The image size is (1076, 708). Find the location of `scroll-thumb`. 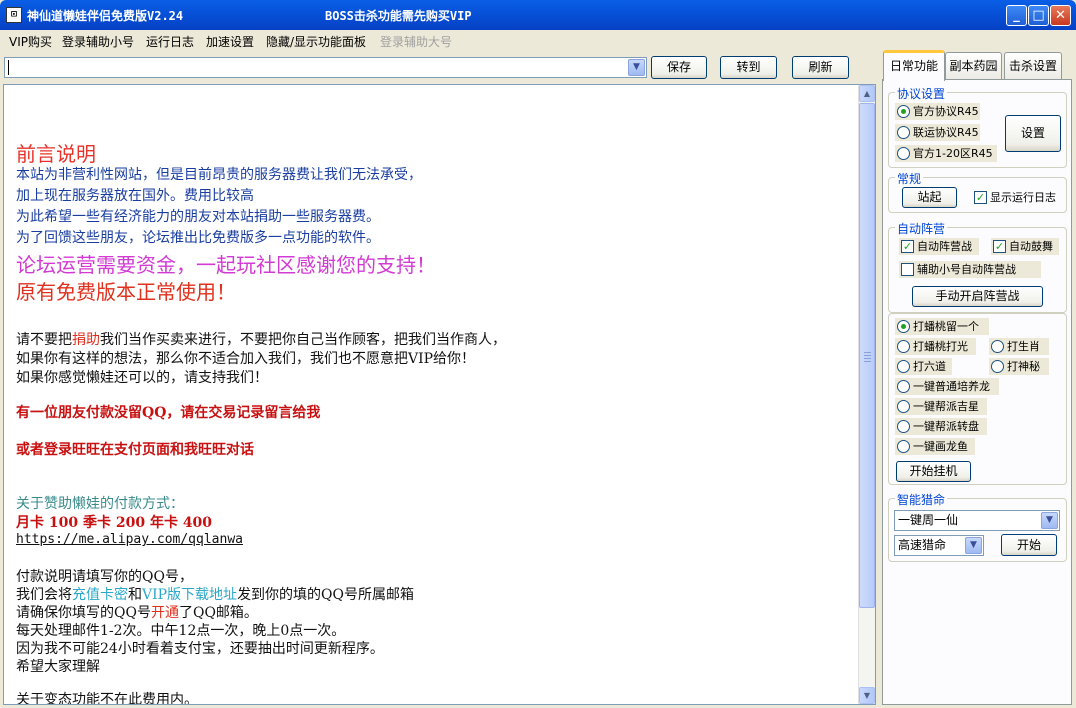

scroll-thumb is located at coordinates (867, 355).